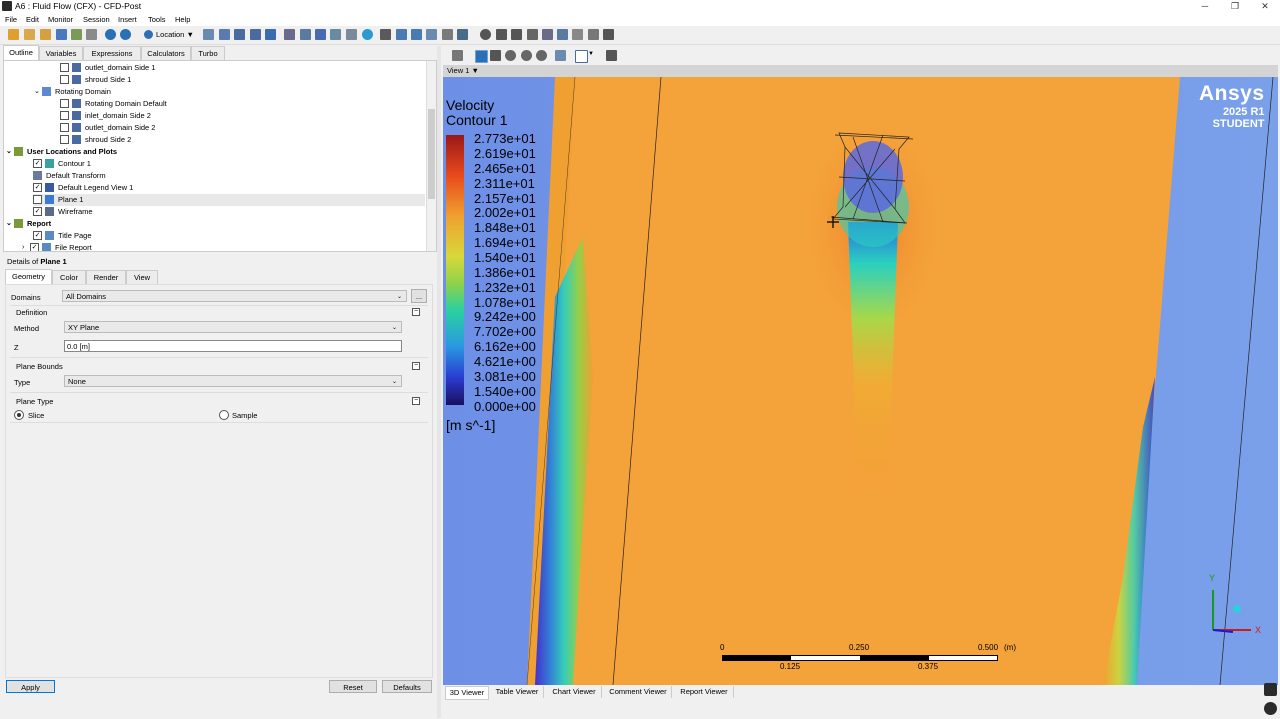  What do you see at coordinates (110, 34) in the screenshot?
I see `undo-icon` at bounding box center [110, 34].